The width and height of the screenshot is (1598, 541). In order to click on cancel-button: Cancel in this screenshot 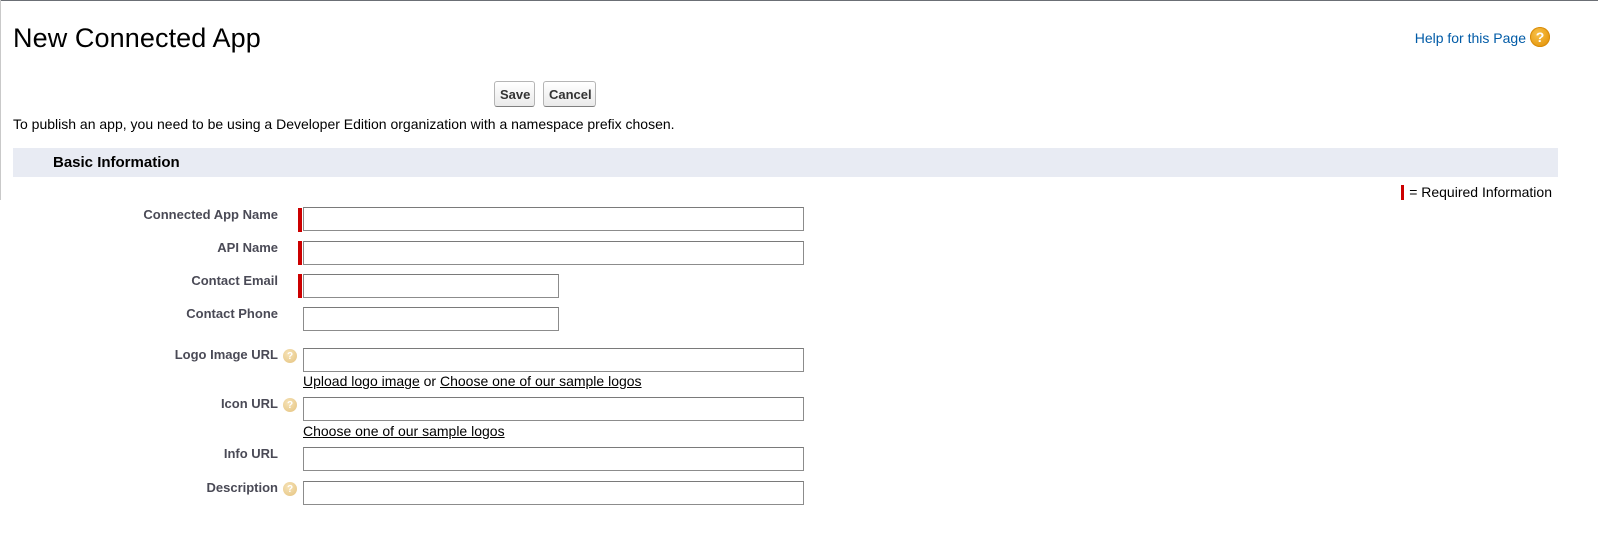, I will do `click(569, 94)`.